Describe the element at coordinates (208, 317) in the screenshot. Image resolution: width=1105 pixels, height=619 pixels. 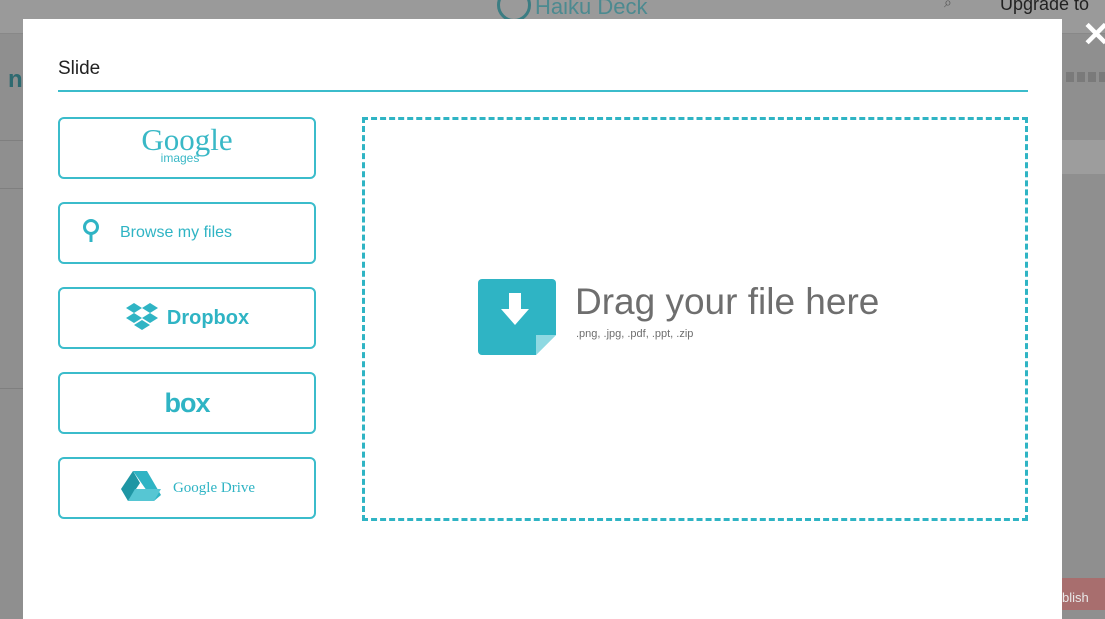
I see `dropbox-label: Dropbox` at that location.